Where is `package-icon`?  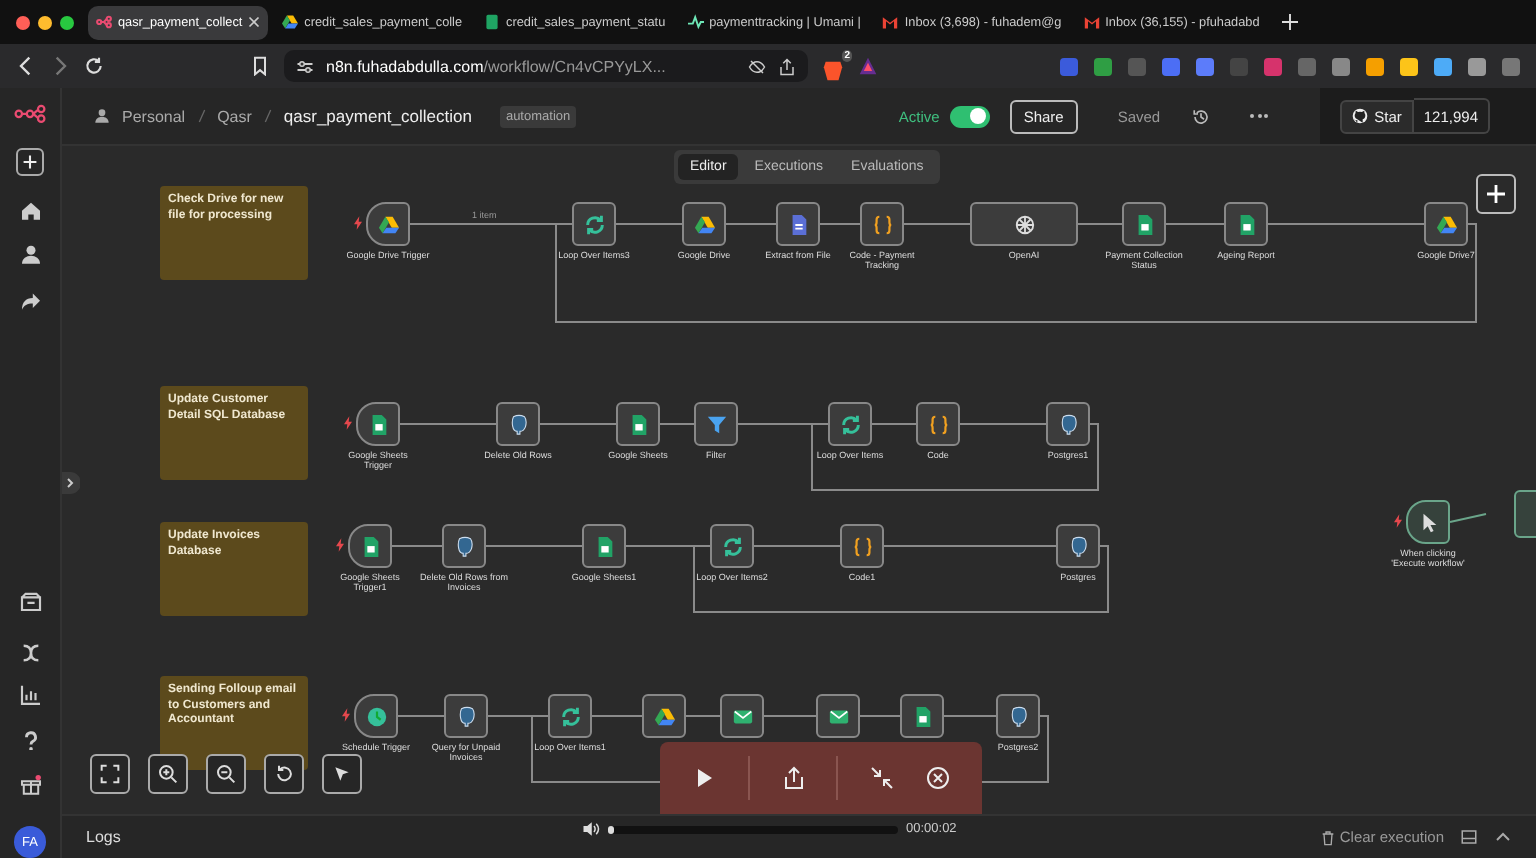 package-icon is located at coordinates (30, 603).